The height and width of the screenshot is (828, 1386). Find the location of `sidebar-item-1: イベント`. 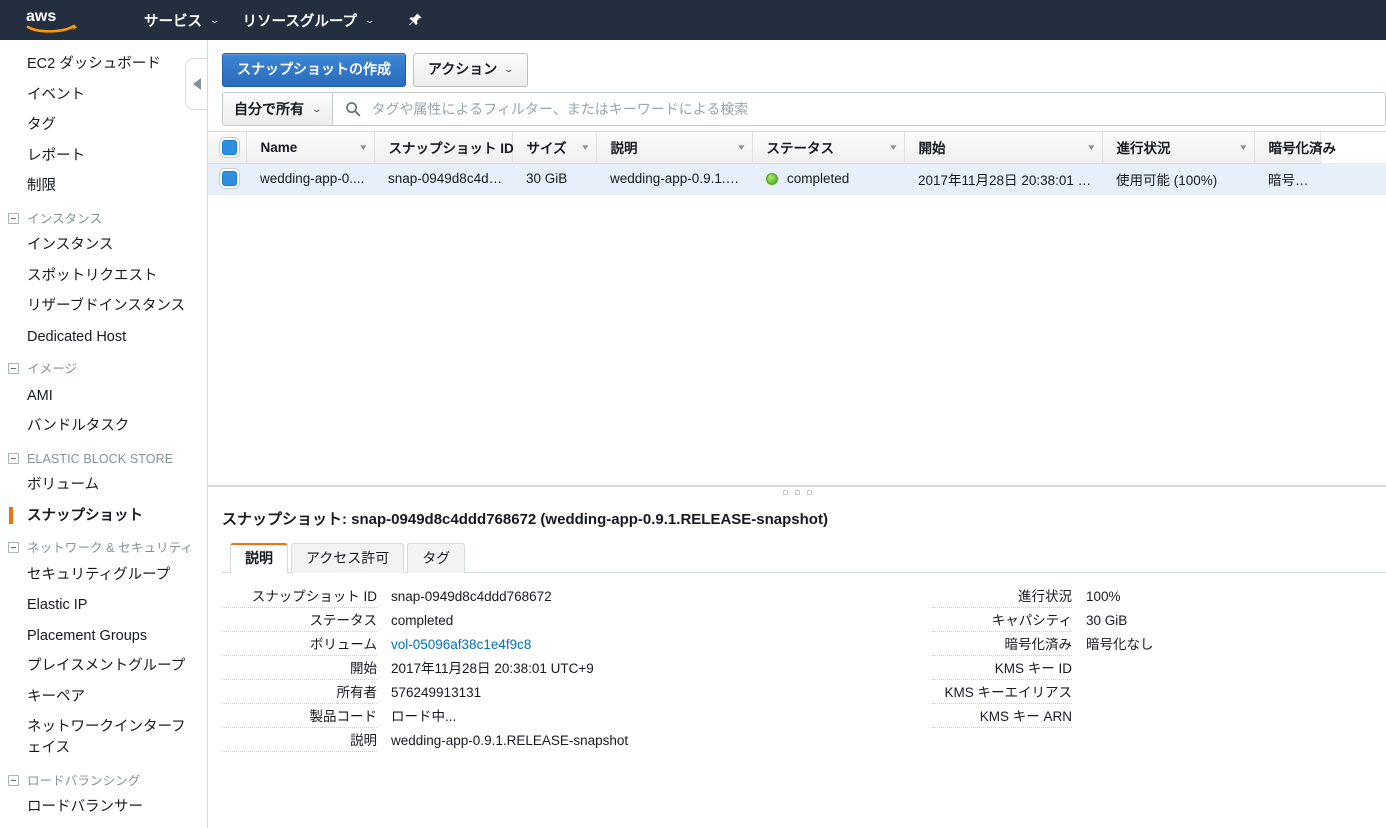

sidebar-item-1: イベント is located at coordinates (103, 95).